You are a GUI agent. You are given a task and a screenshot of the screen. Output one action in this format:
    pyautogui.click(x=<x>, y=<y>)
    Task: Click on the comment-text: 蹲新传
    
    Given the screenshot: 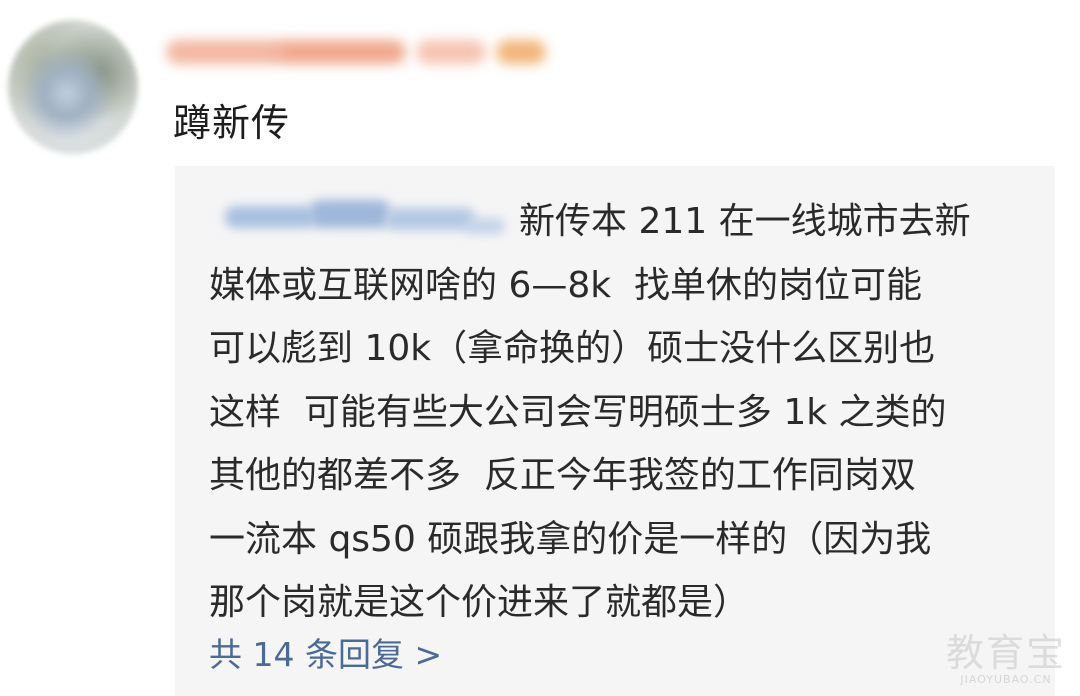 What is the action you would take?
    pyautogui.click(x=232, y=123)
    